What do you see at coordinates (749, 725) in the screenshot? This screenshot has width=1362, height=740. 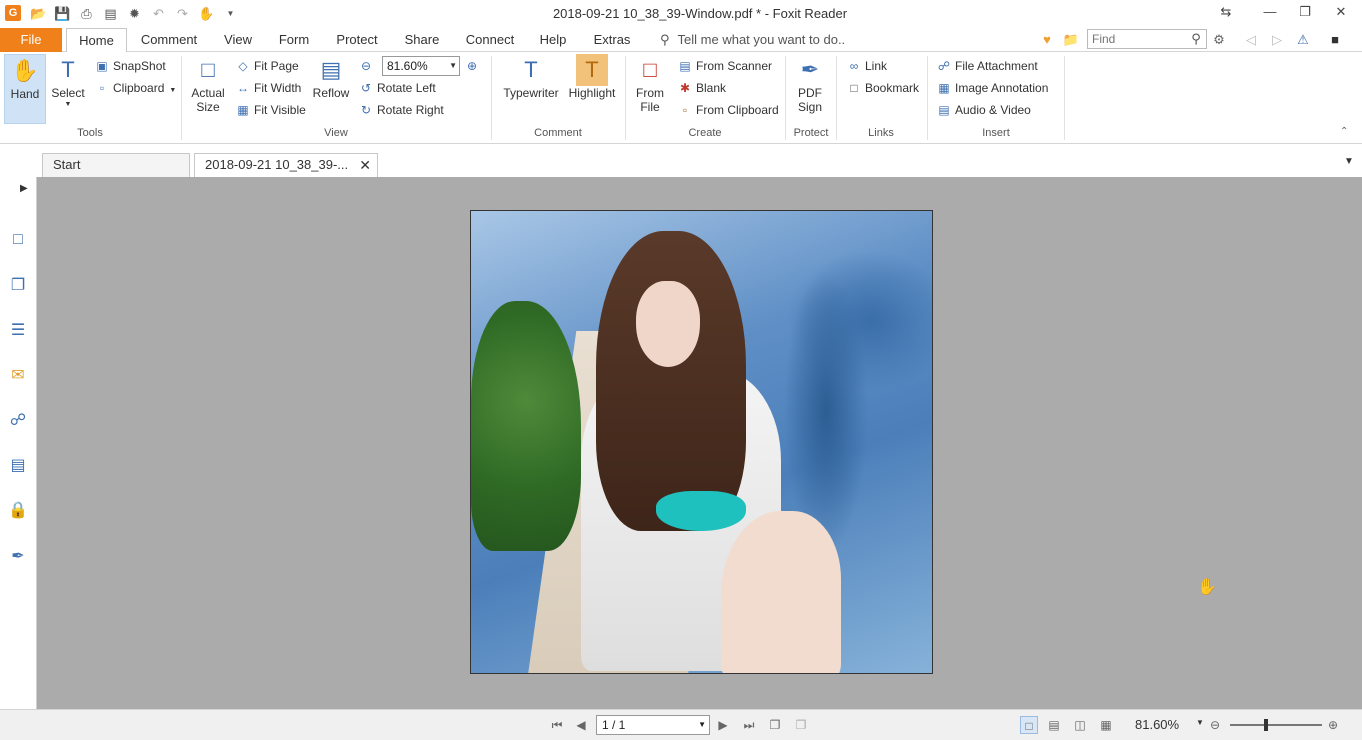 I see `last-page-icon: ⏭` at bounding box center [749, 725].